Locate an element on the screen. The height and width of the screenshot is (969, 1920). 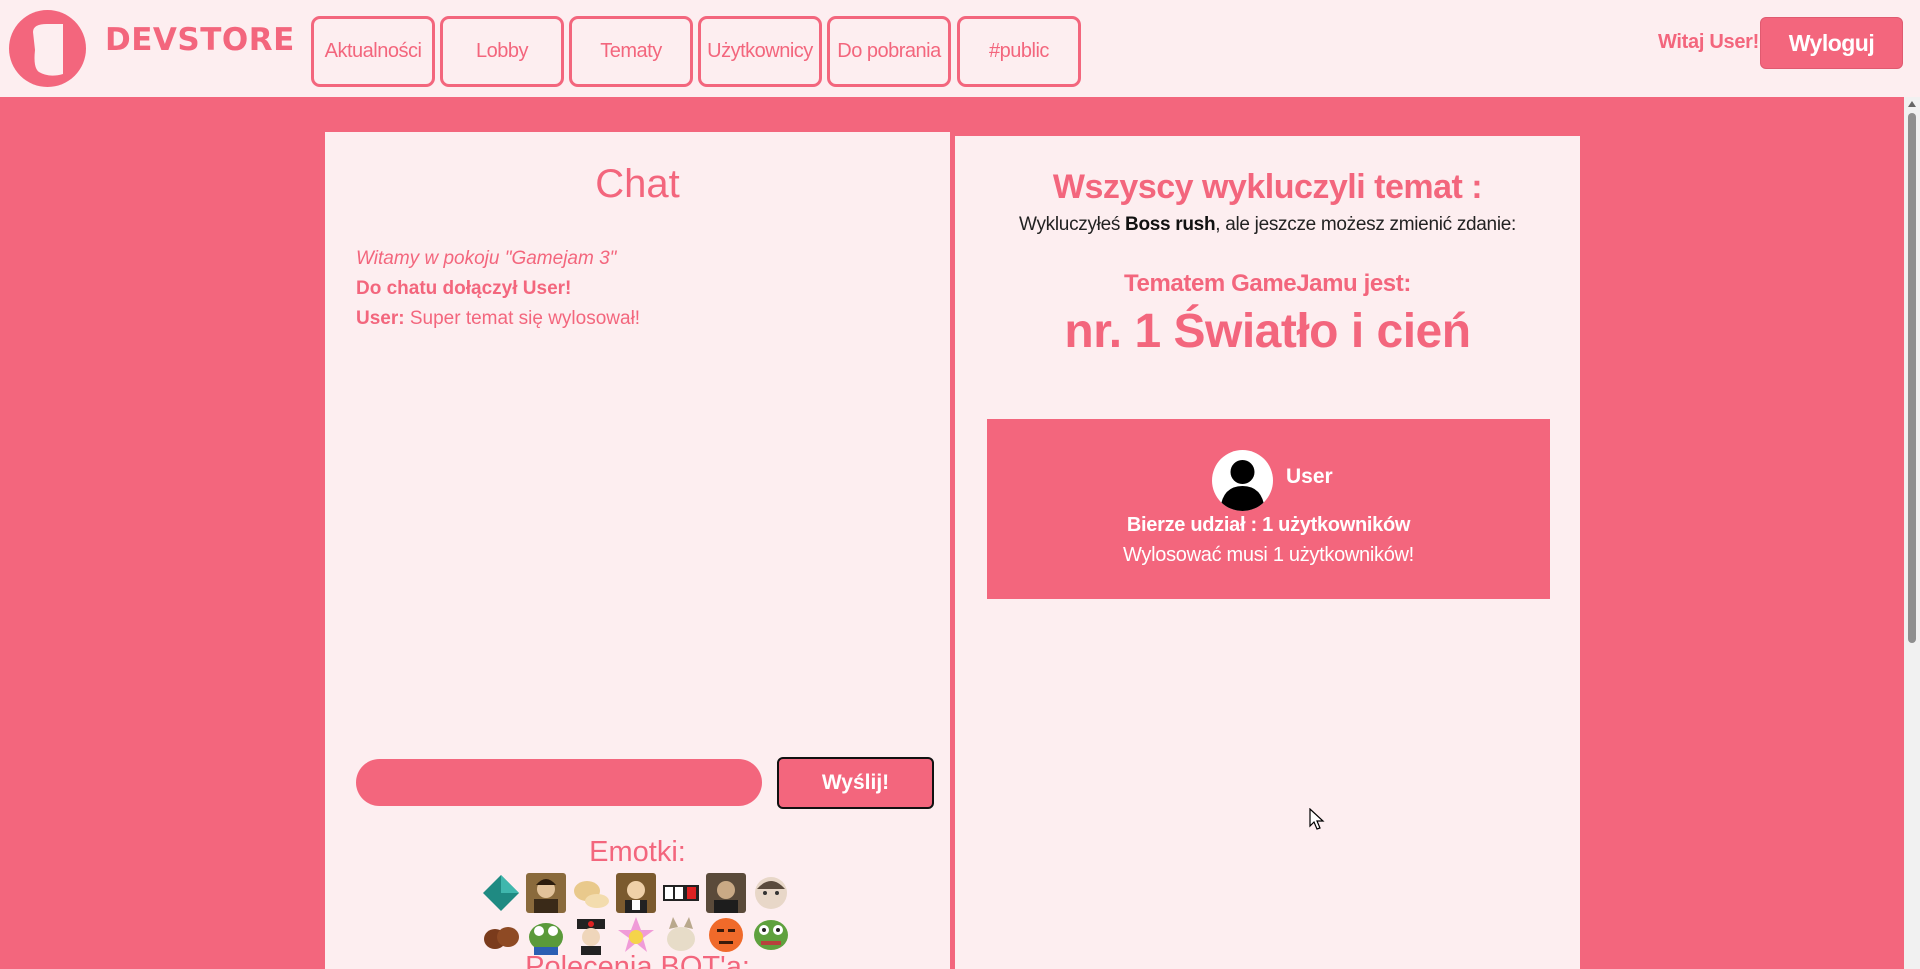
topic-desc-suffix: , ale jeszcze możesz zmienić zdanie: is located at coordinates (1365, 224).